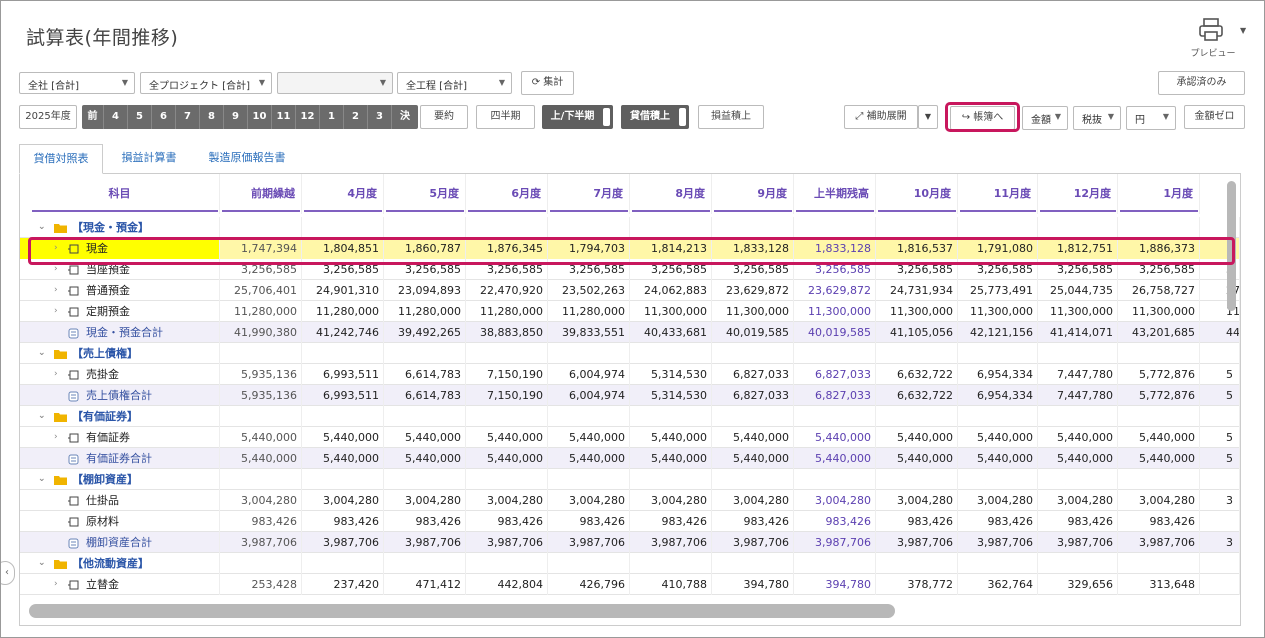 This screenshot has height=638, width=1265. I want to click on chevron-down-icon: ▼, so click(1243, 30).